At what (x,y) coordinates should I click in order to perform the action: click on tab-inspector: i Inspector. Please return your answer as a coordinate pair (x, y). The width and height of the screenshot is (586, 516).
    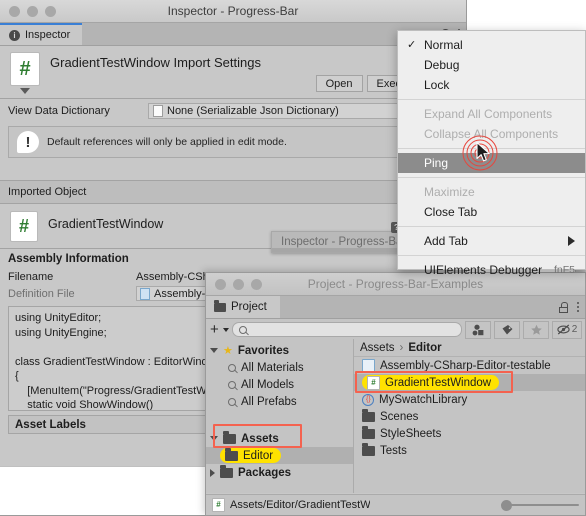
    Looking at the image, I should click on (41, 34).